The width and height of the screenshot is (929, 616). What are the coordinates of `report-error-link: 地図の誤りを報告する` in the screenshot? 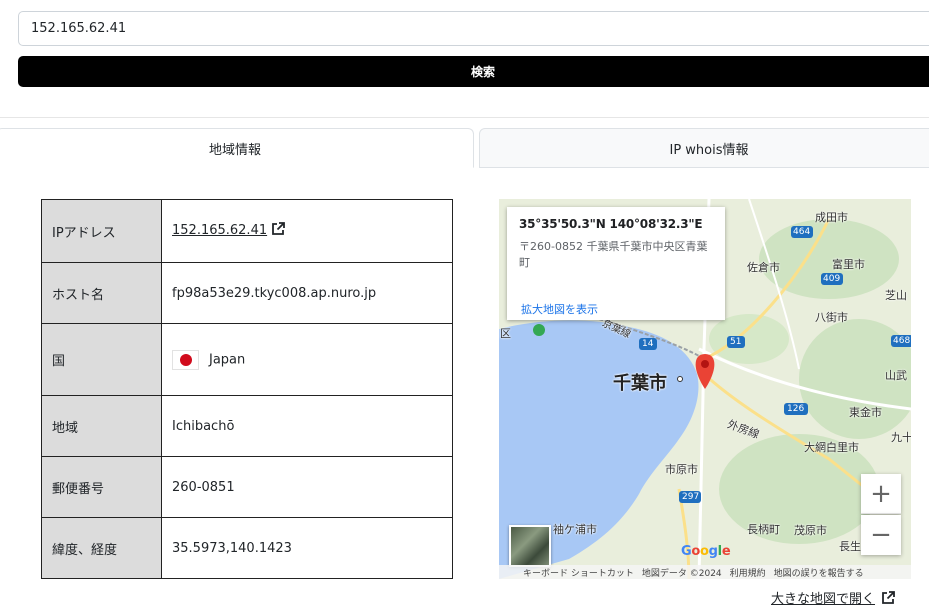 It's located at (819, 572).